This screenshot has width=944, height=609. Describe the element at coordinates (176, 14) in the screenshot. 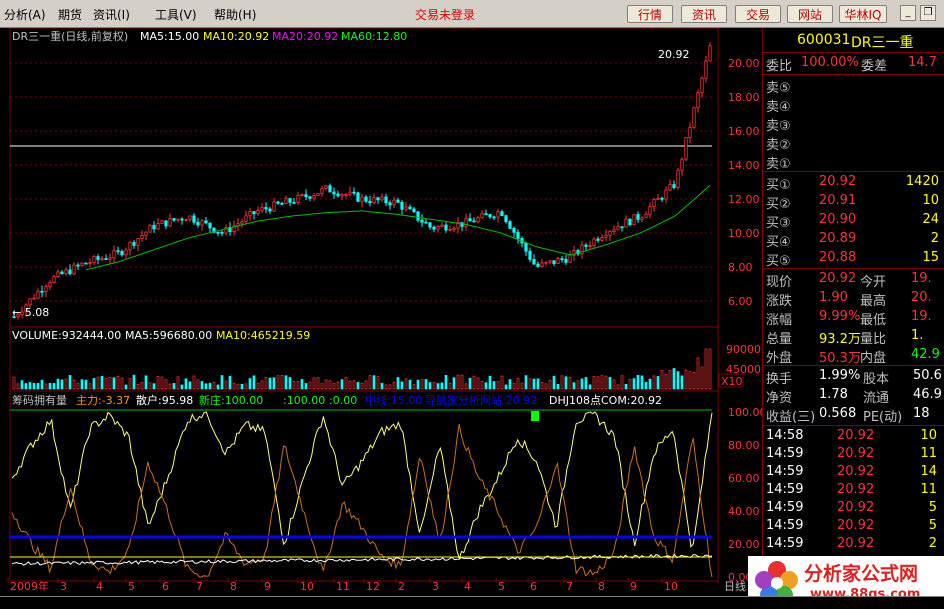

I see `menu-tools: 工具(V)` at that location.